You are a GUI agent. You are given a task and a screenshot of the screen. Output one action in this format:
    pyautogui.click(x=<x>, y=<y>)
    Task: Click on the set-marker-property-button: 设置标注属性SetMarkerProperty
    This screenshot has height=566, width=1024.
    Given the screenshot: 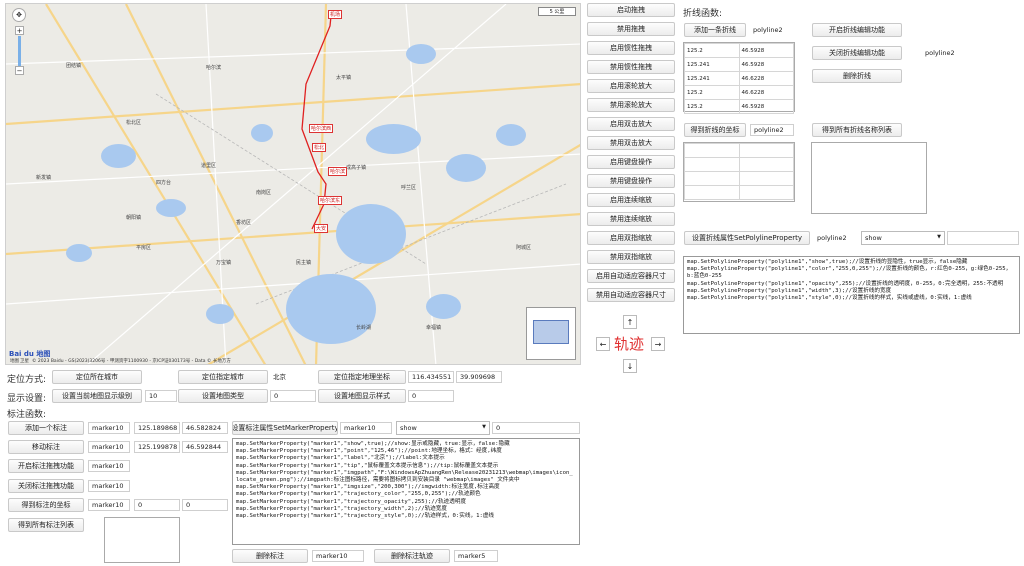 What is the action you would take?
    pyautogui.click(x=285, y=428)
    